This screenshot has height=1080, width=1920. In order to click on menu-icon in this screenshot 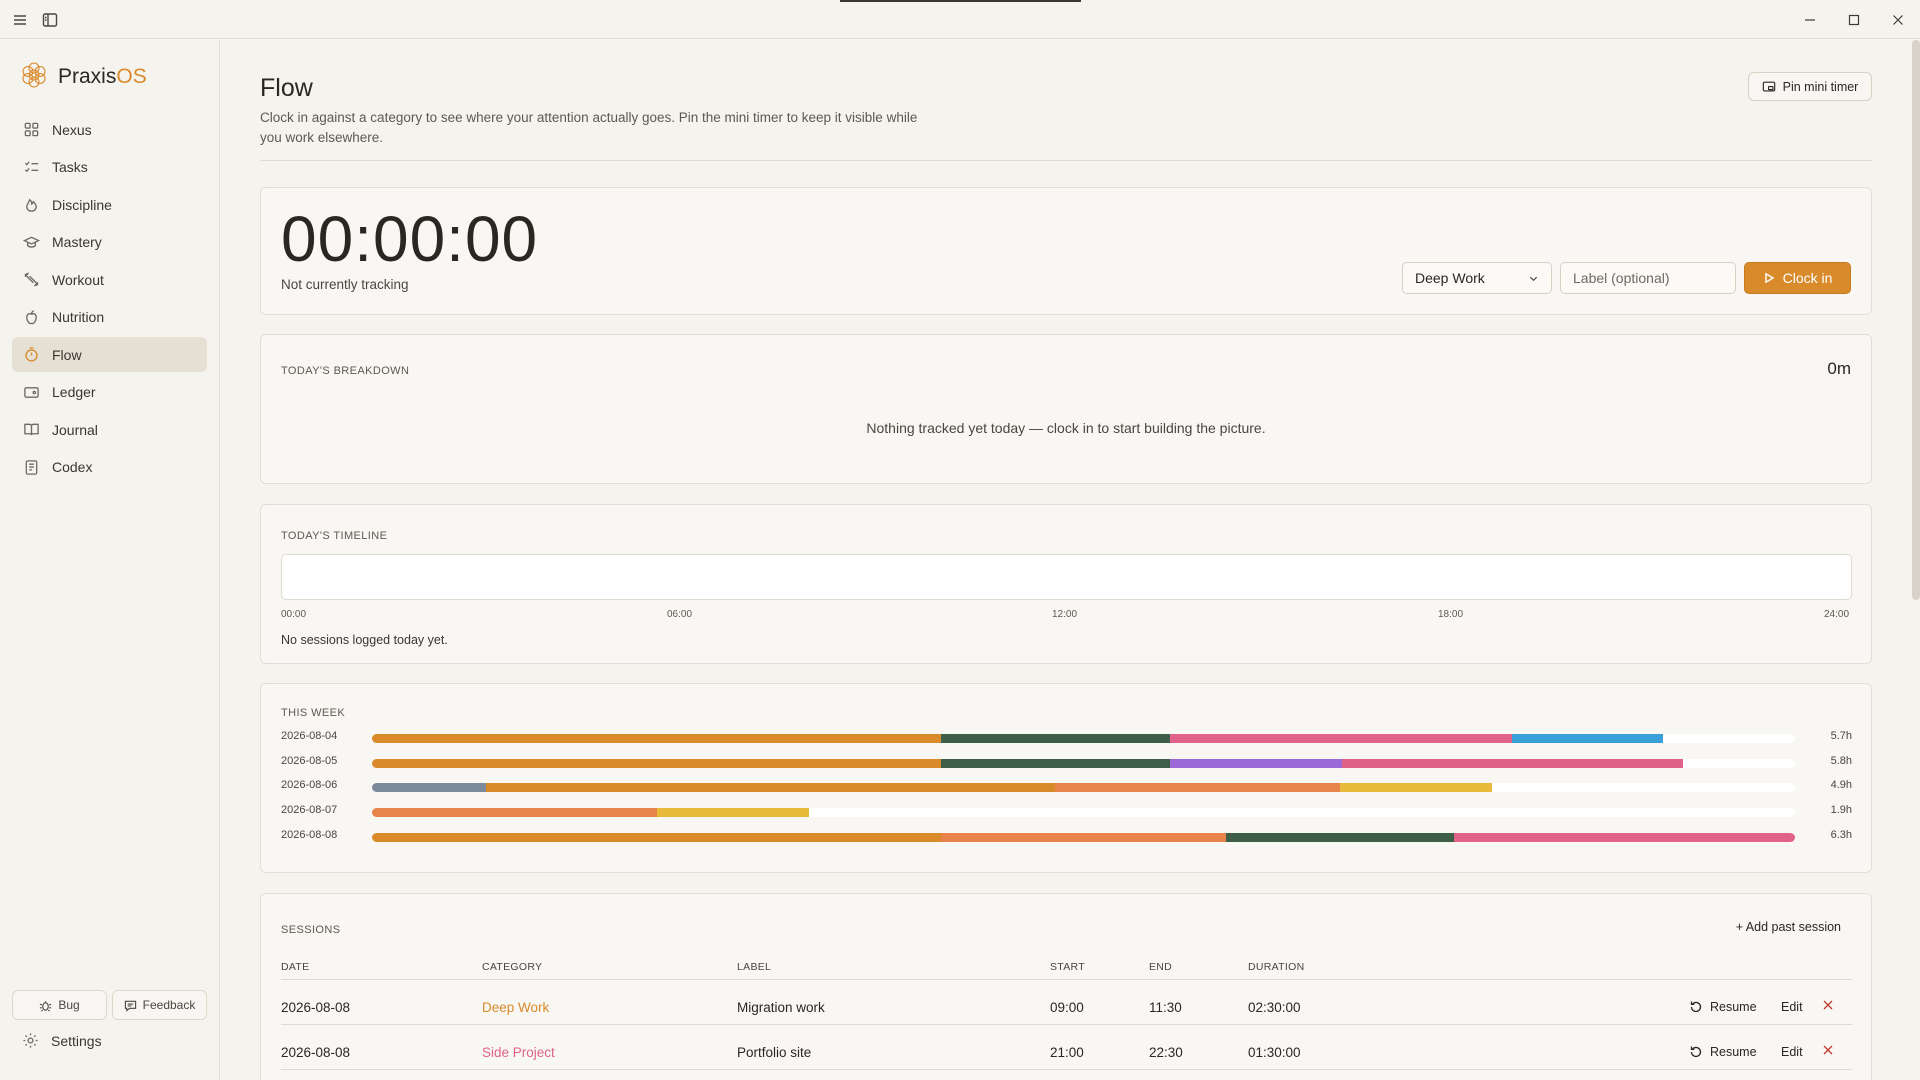, I will do `click(20, 20)`.